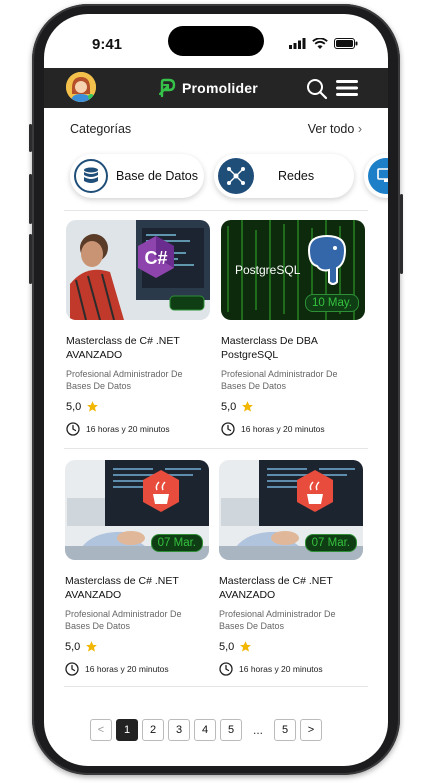 Image resolution: width=441 pixels, height=783 pixels. What do you see at coordinates (231, 730) in the screenshot?
I see `page-5: 5` at bounding box center [231, 730].